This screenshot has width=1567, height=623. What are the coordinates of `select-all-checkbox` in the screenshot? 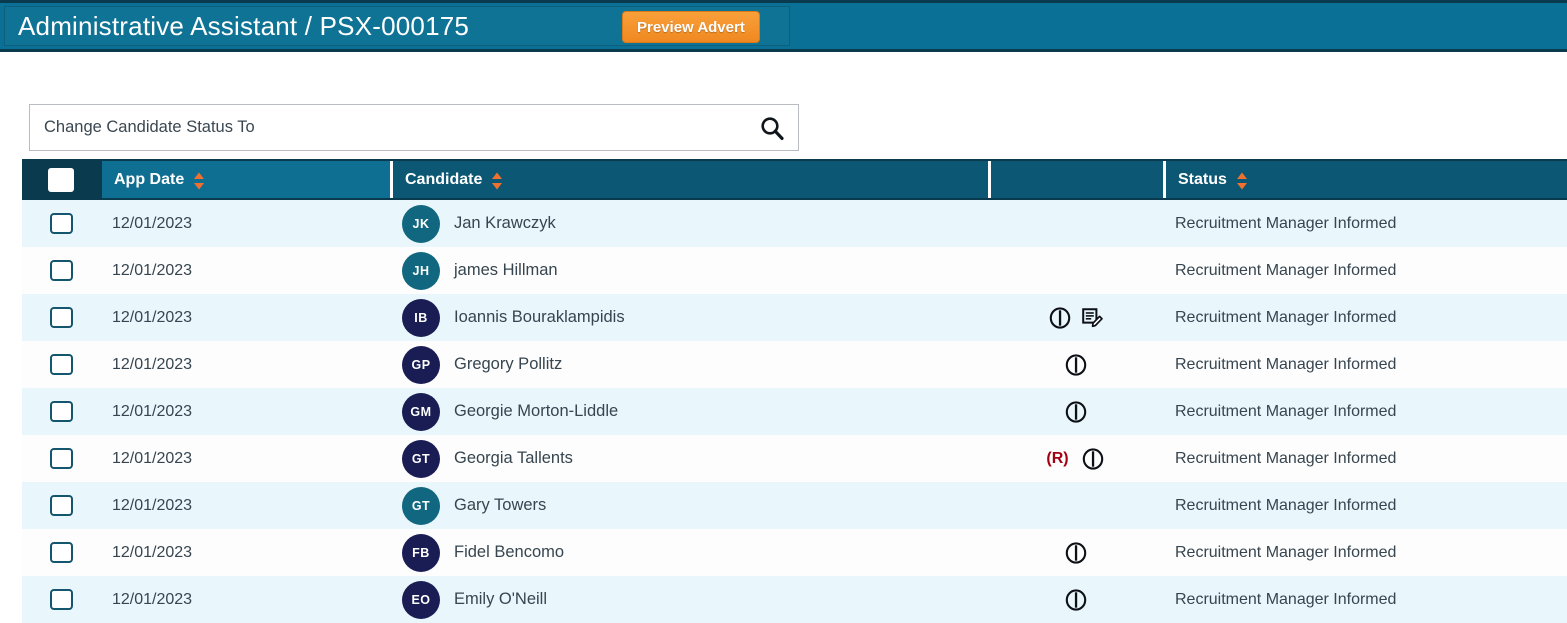 It's located at (61, 179).